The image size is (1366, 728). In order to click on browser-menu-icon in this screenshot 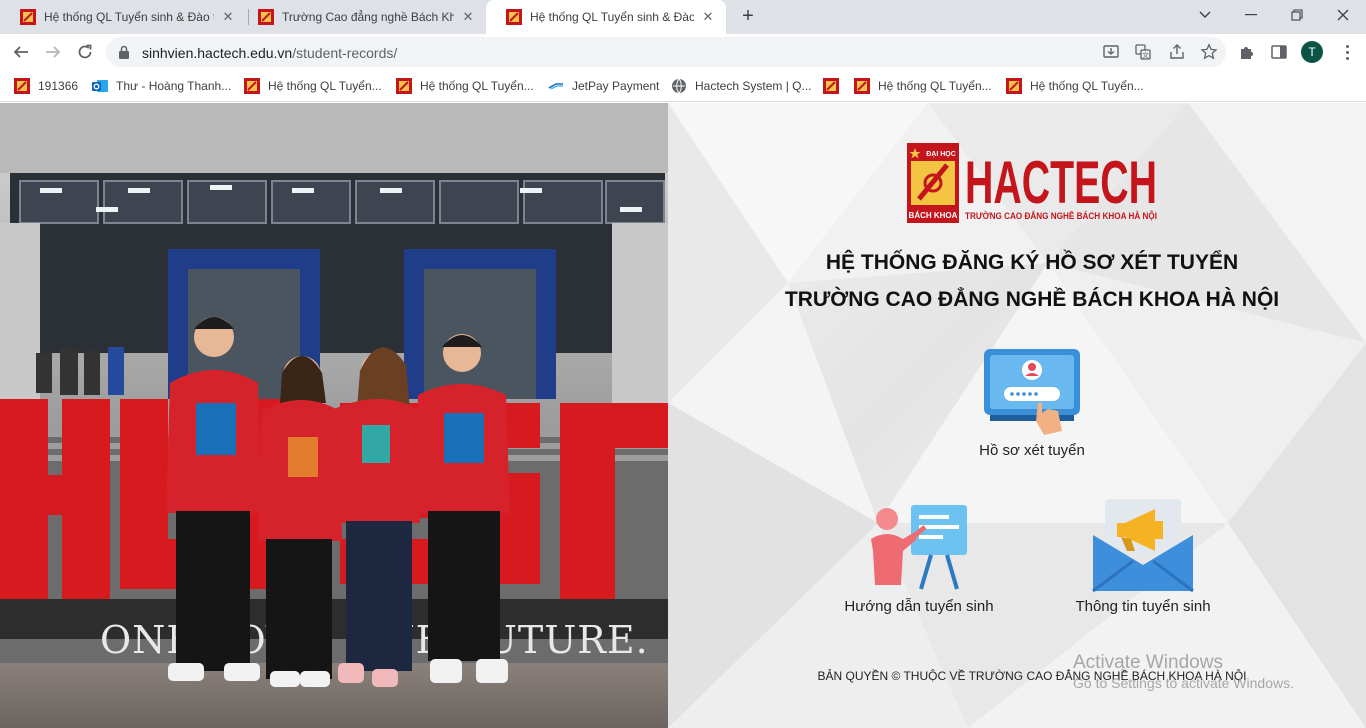, I will do `click(1347, 52)`.